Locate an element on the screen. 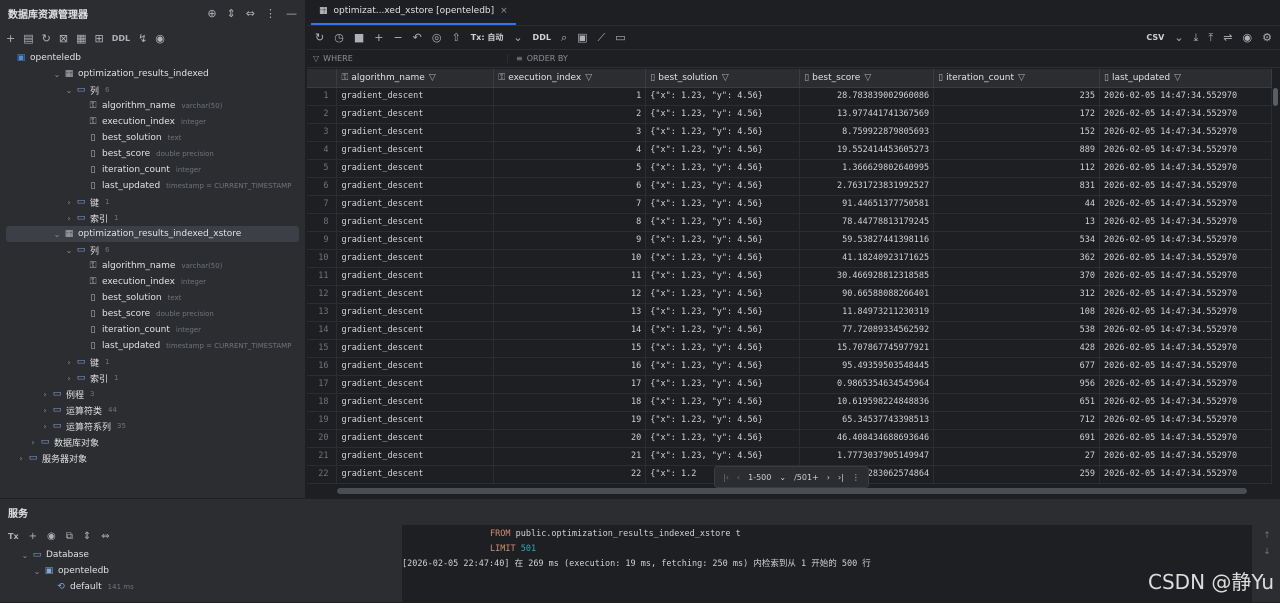 This screenshot has width=1280, height=603. table-cell: 538 is located at coordinates (1017, 330).